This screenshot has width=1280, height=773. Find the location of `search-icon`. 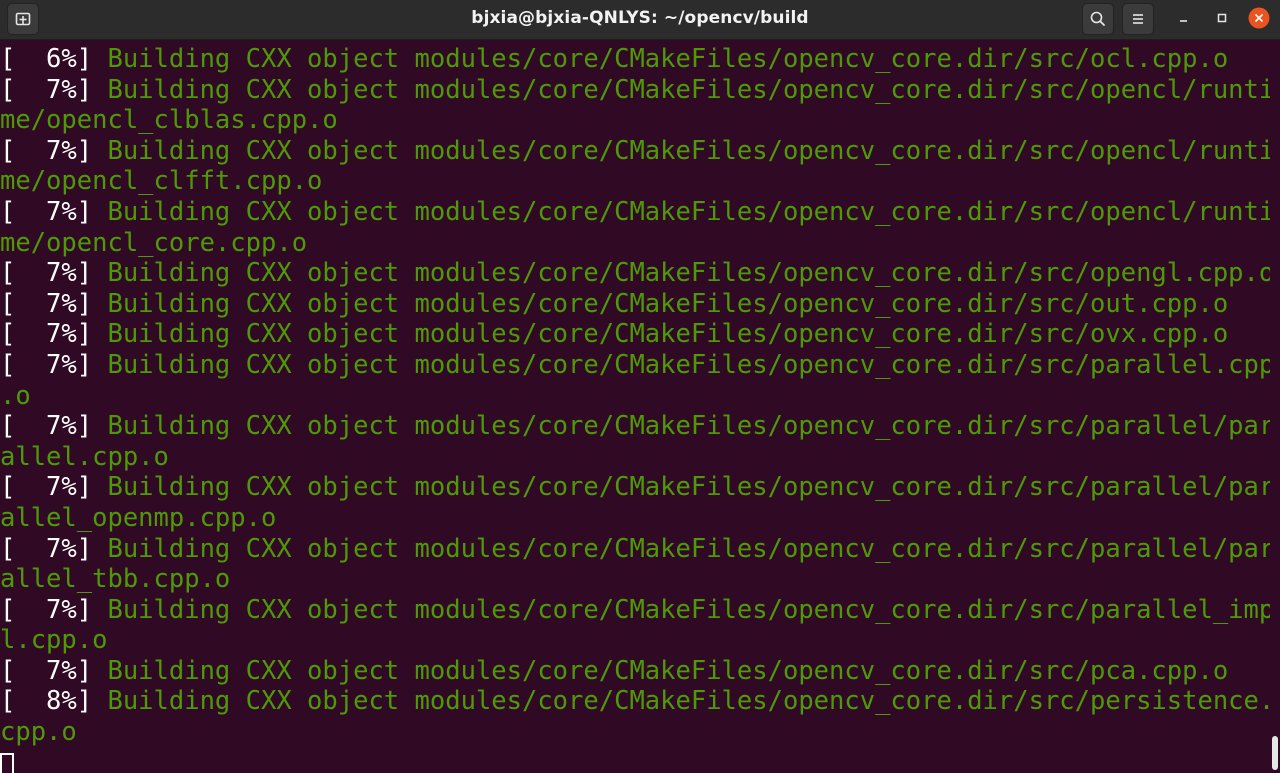

search-icon is located at coordinates (1097, 18).